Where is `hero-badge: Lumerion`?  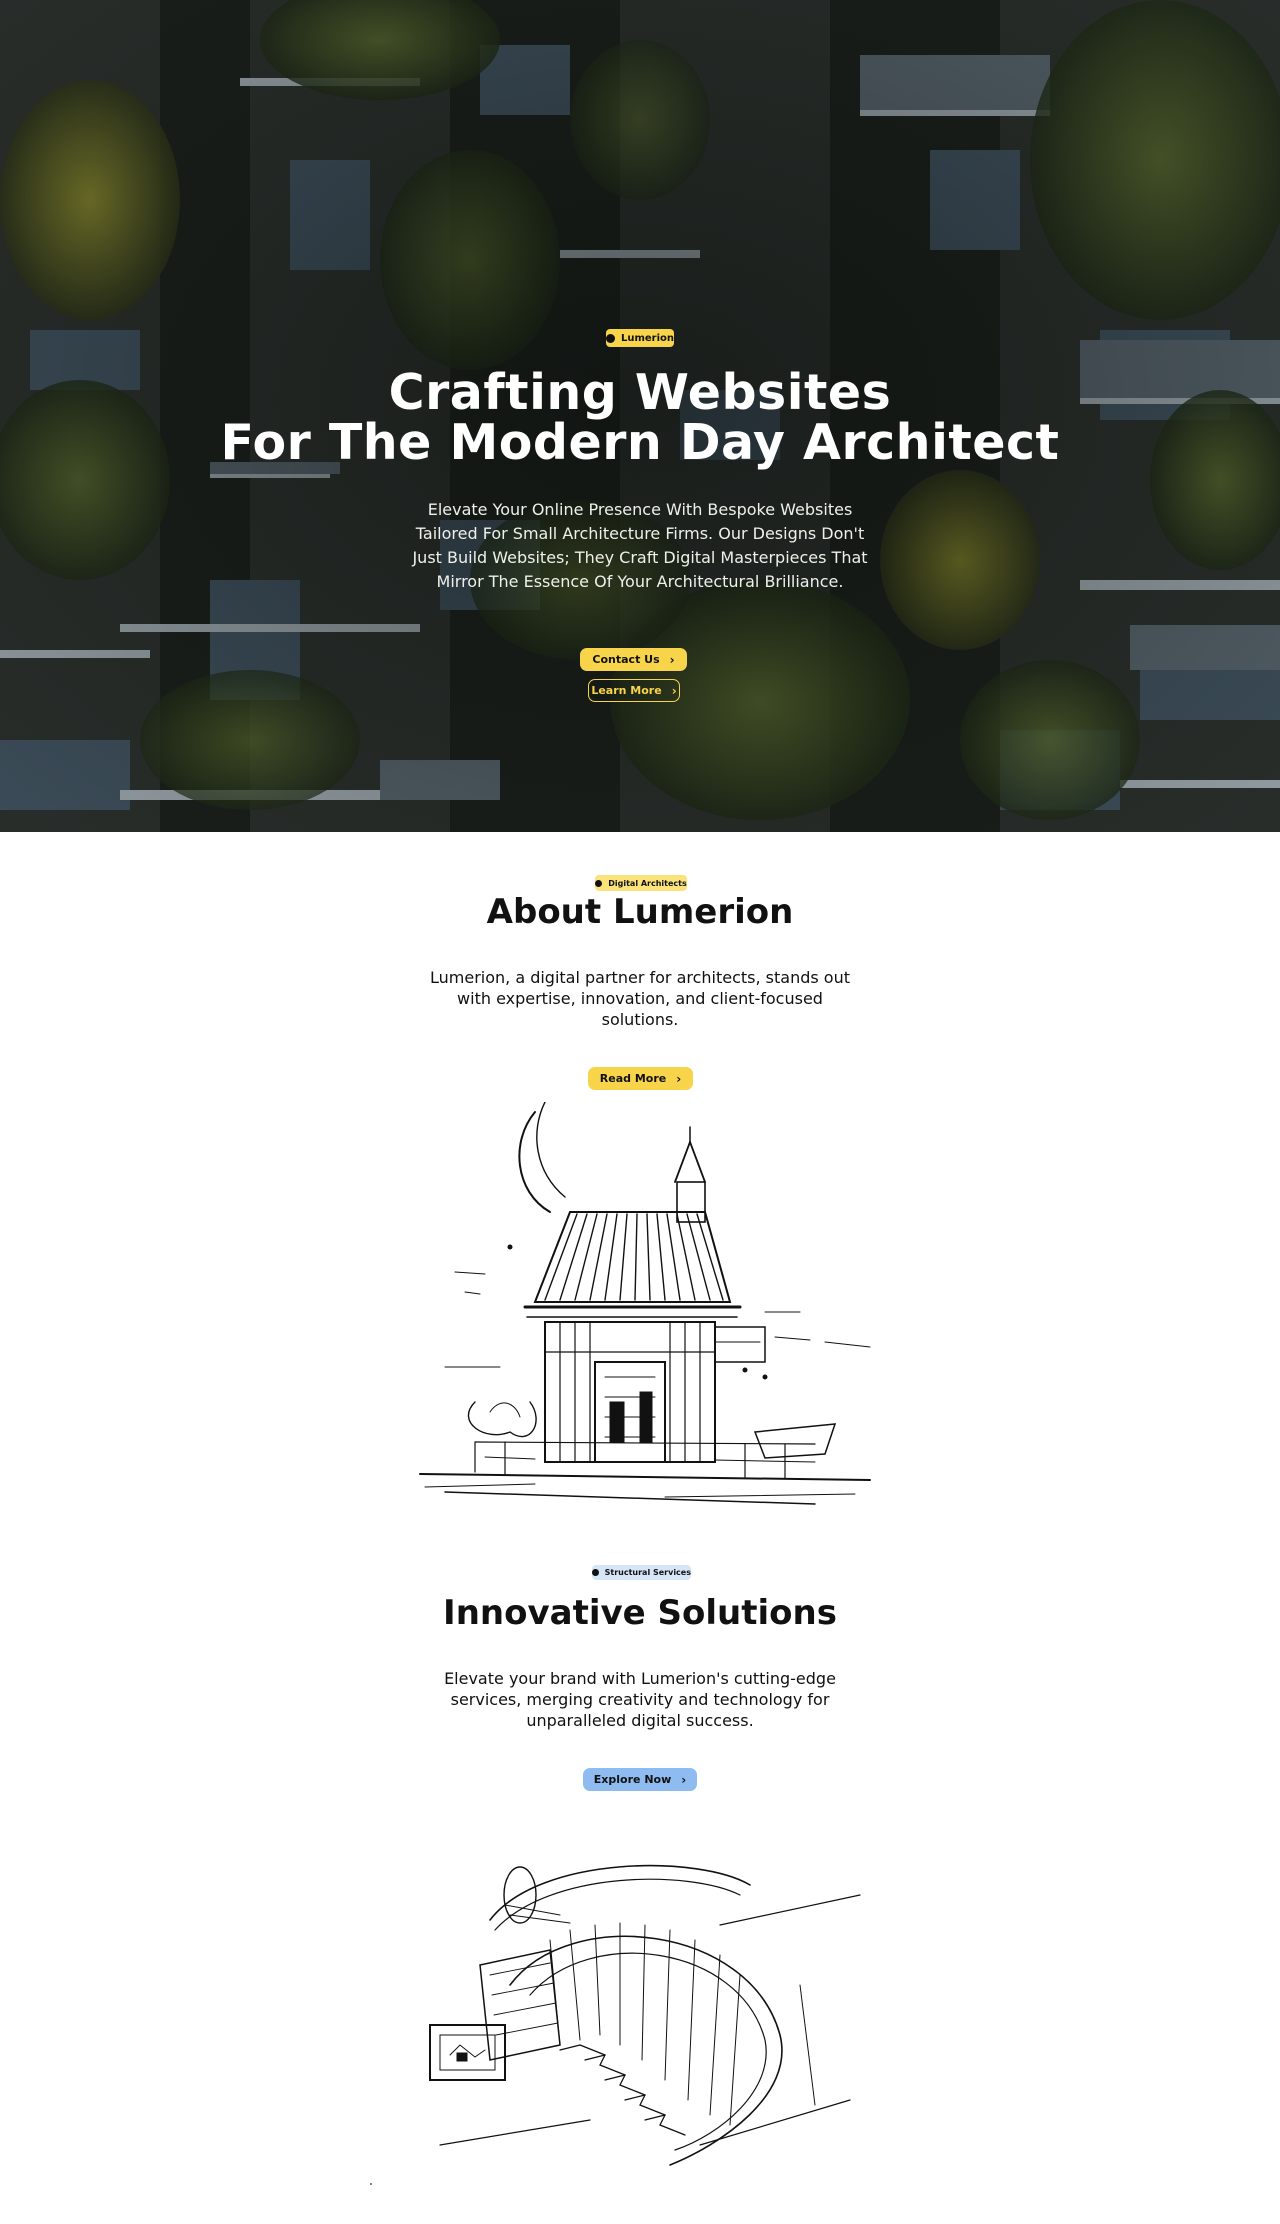
hero-badge: Lumerion is located at coordinates (640, 338).